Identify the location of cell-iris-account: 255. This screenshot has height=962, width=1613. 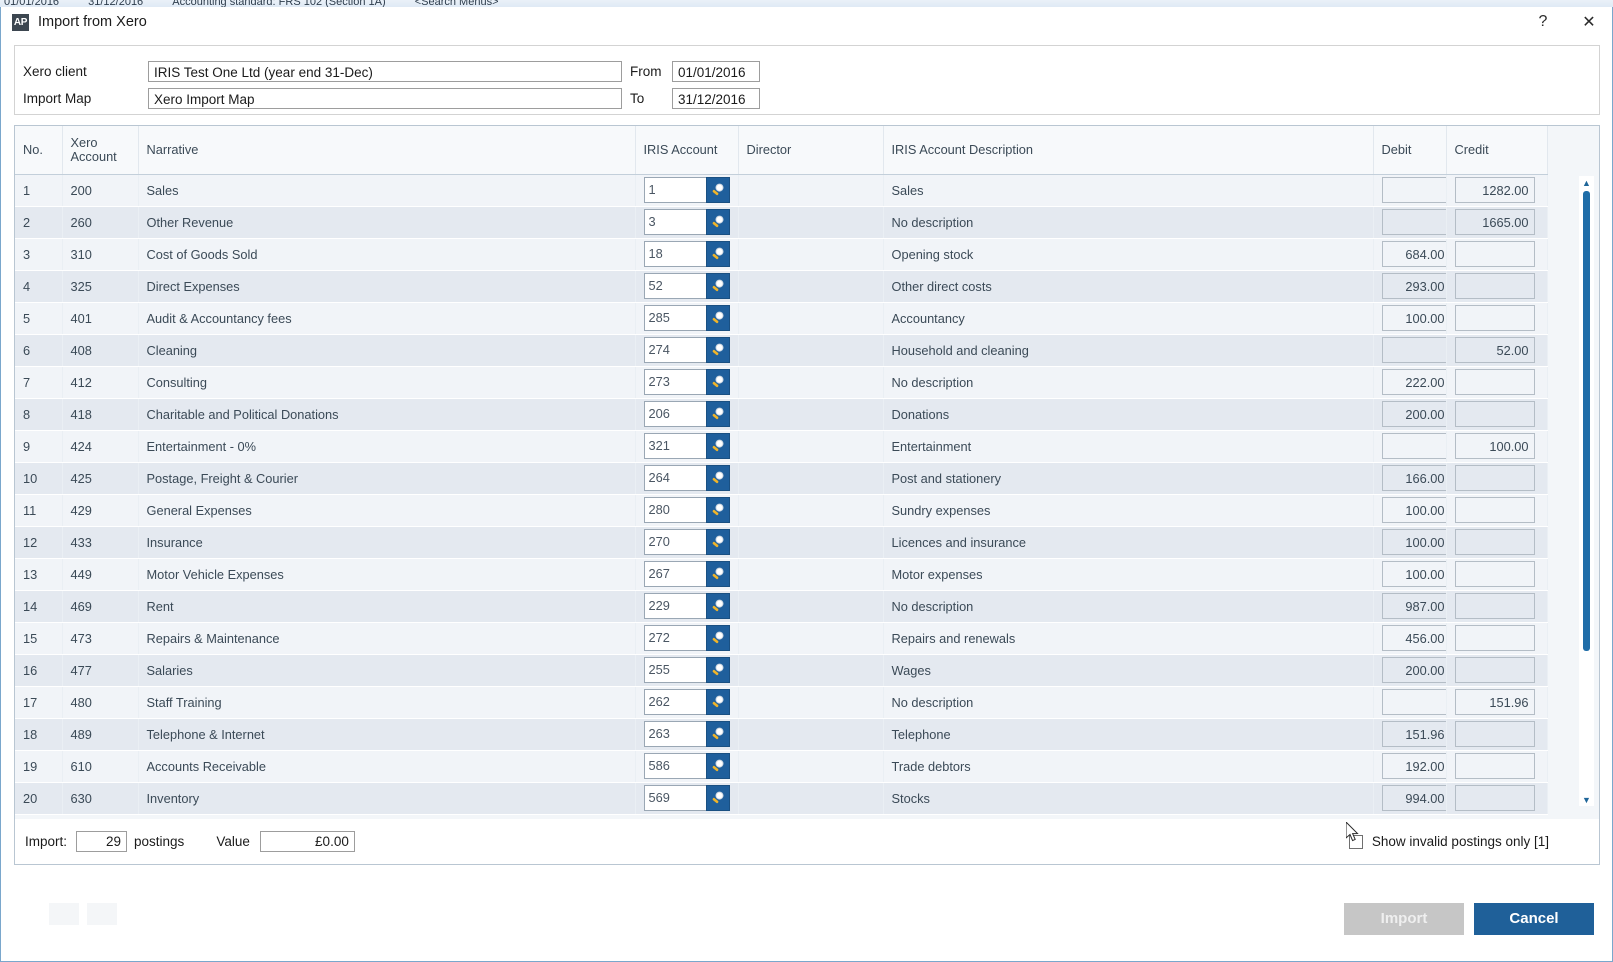
(687, 670).